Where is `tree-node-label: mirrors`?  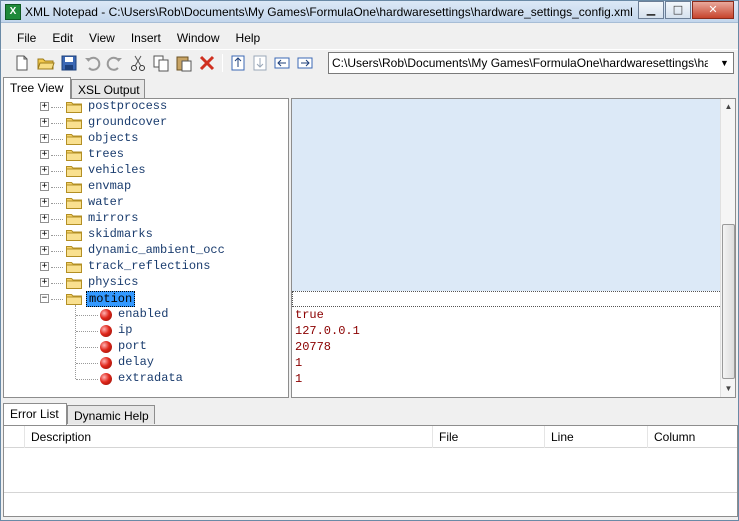
tree-node-label: mirrors is located at coordinates (113, 218).